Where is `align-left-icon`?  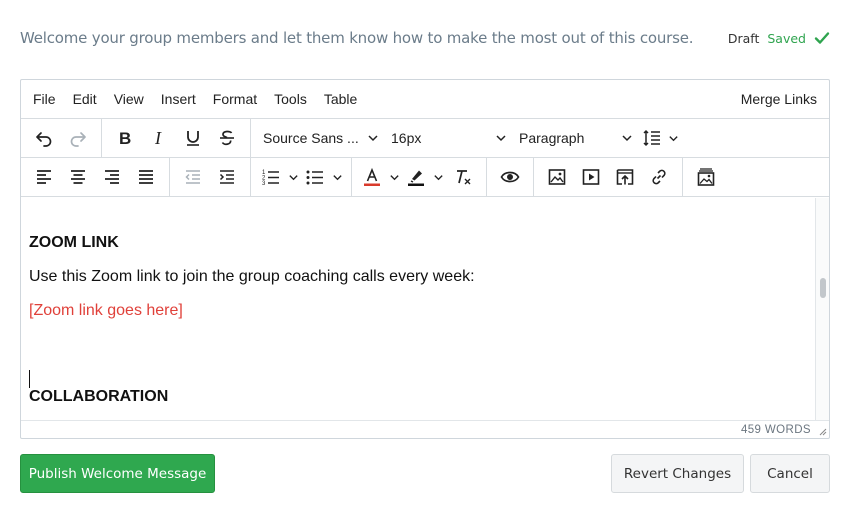 align-left-icon is located at coordinates (44, 177).